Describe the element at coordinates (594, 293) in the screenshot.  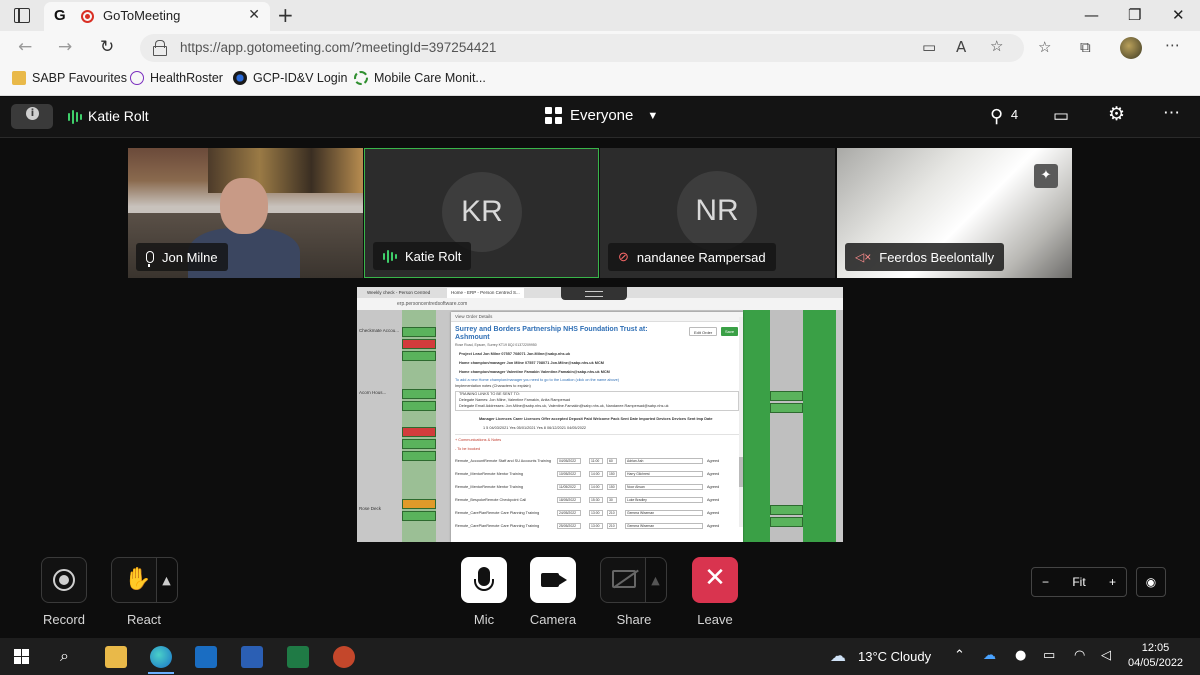
I see `screen-share-drag-handle` at that location.